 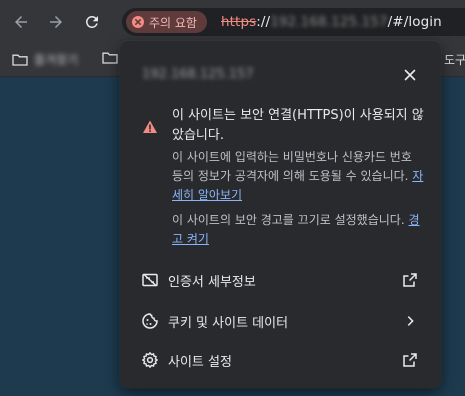 What do you see at coordinates (298, 230) in the screenshot?
I see `warnings-disabled-notice: 이 사이트의 보안 경고를 끄기로 설정했습니다. 경고 켜기` at bounding box center [298, 230].